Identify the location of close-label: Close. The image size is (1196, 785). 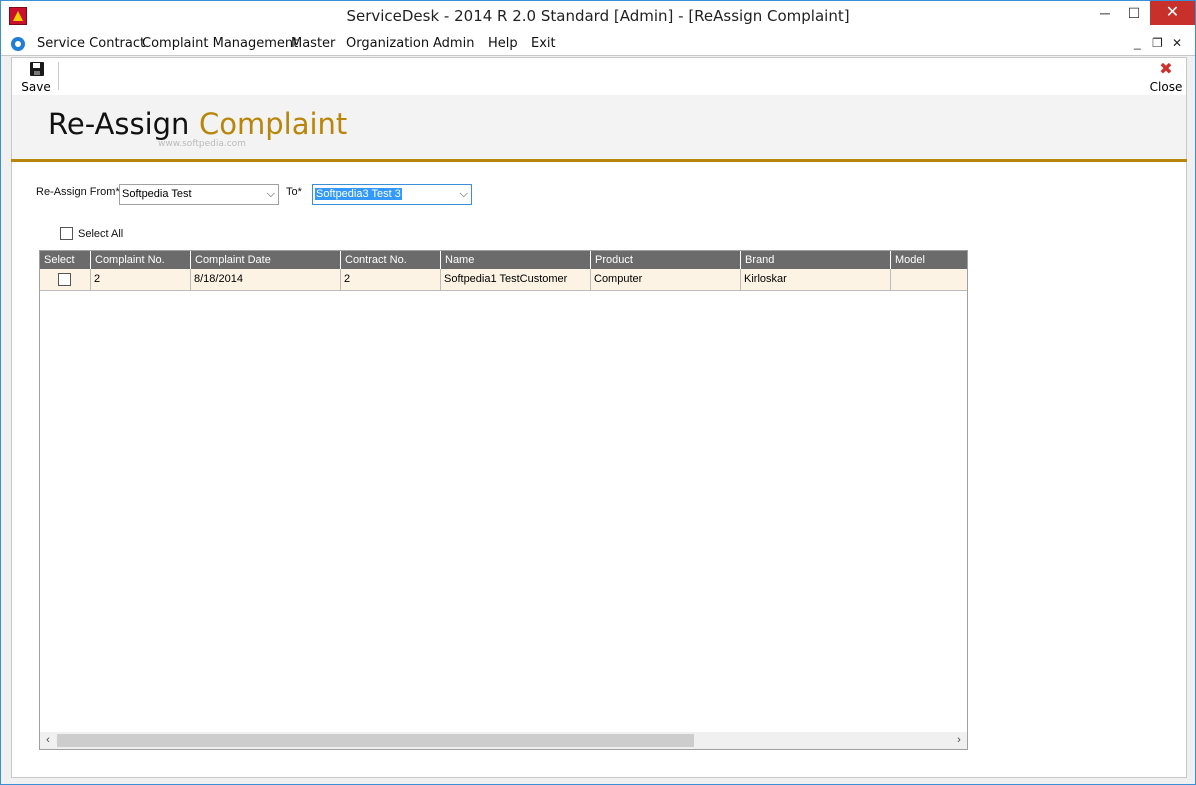
(1166, 87).